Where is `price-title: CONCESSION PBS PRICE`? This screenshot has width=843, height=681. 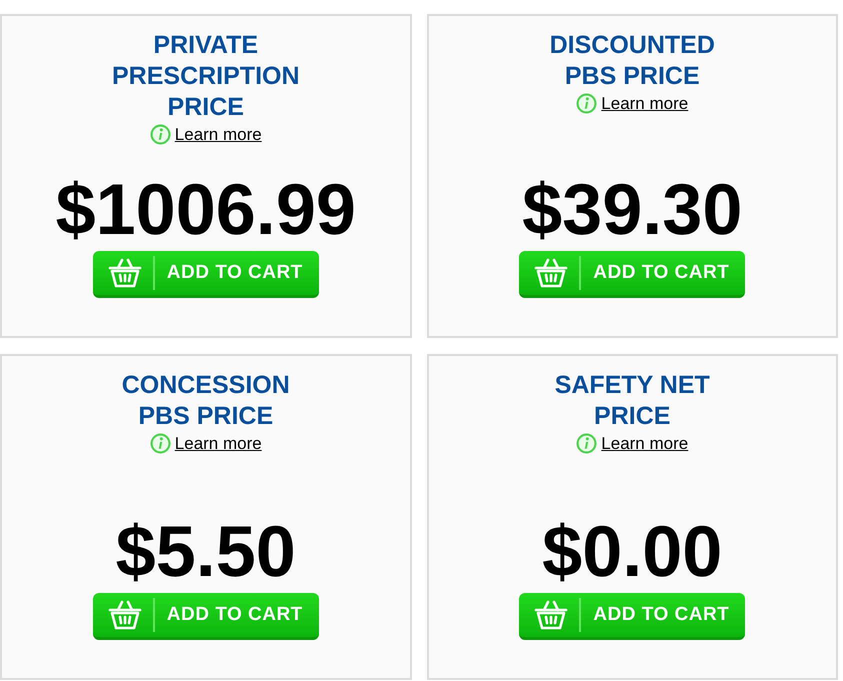 price-title: CONCESSION PBS PRICE is located at coordinates (206, 401).